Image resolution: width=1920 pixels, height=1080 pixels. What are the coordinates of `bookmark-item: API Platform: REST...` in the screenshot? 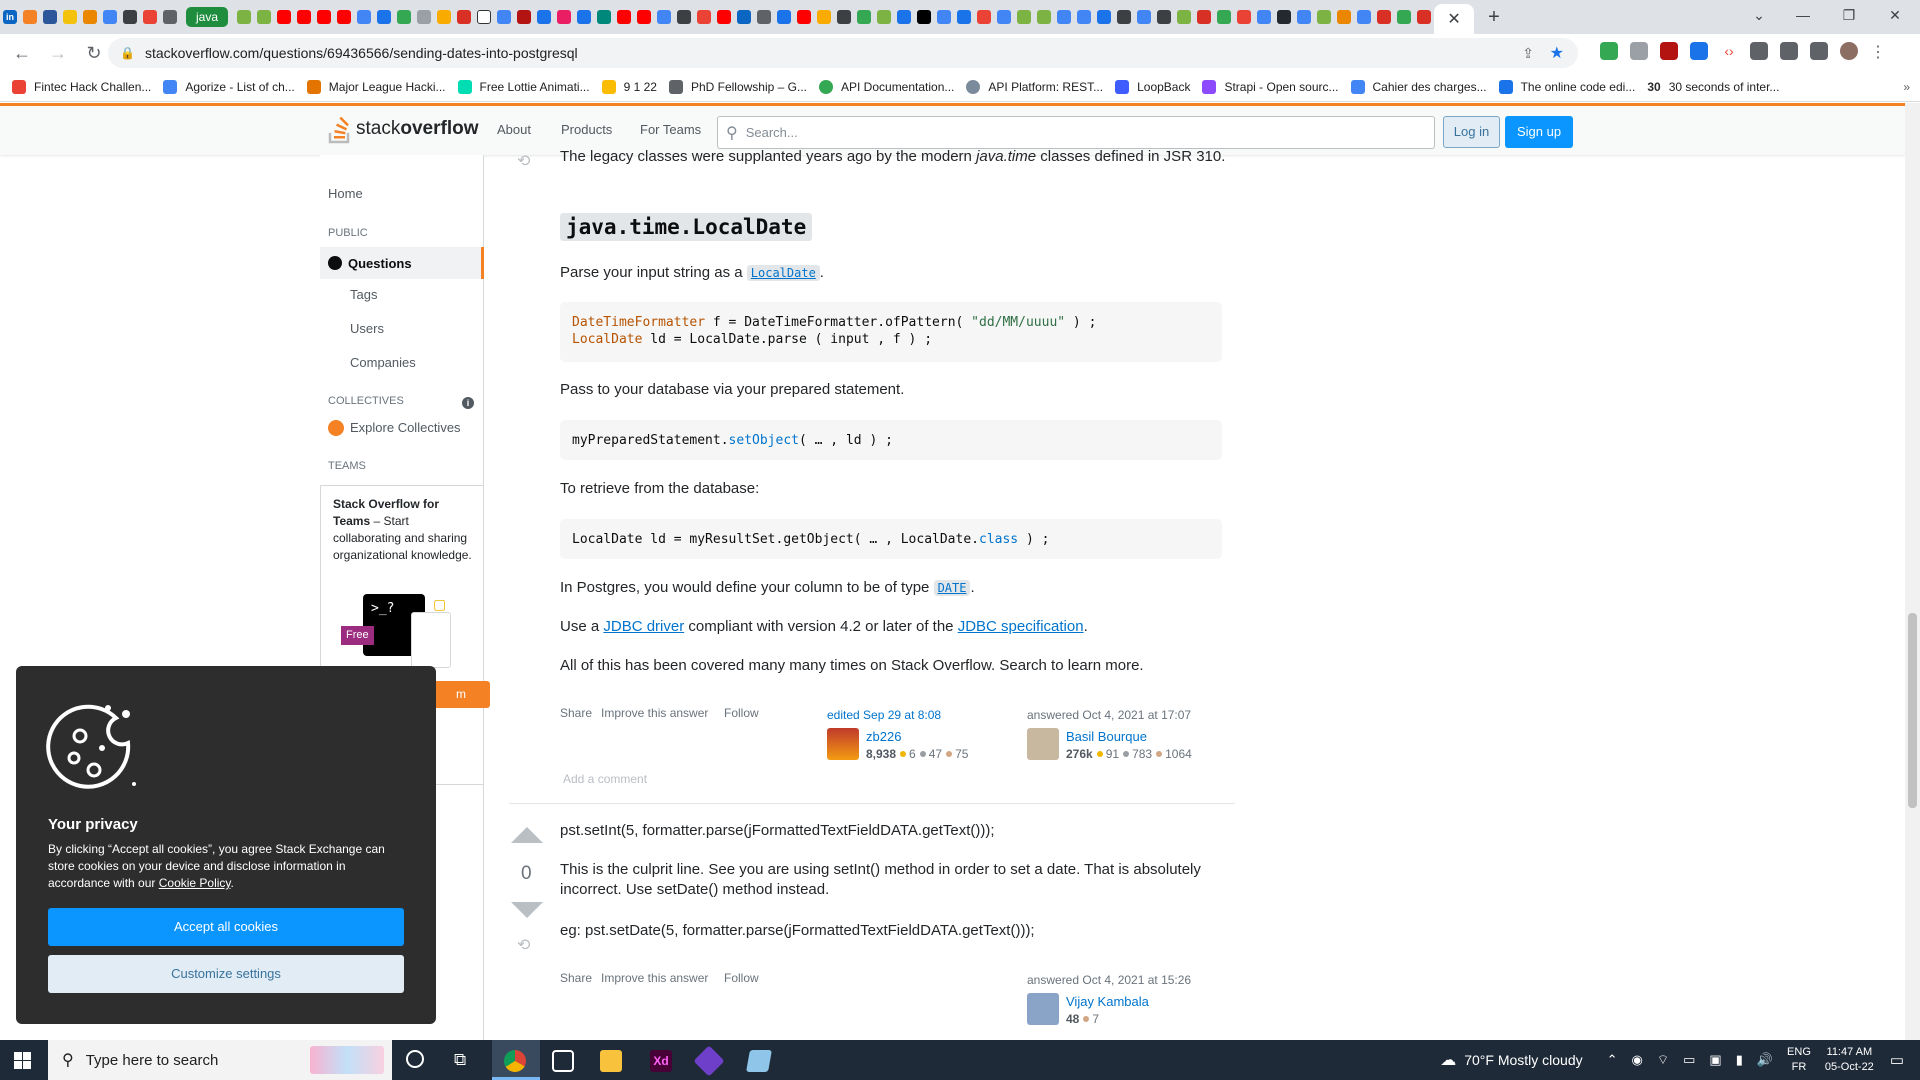 It's located at (1034, 86).